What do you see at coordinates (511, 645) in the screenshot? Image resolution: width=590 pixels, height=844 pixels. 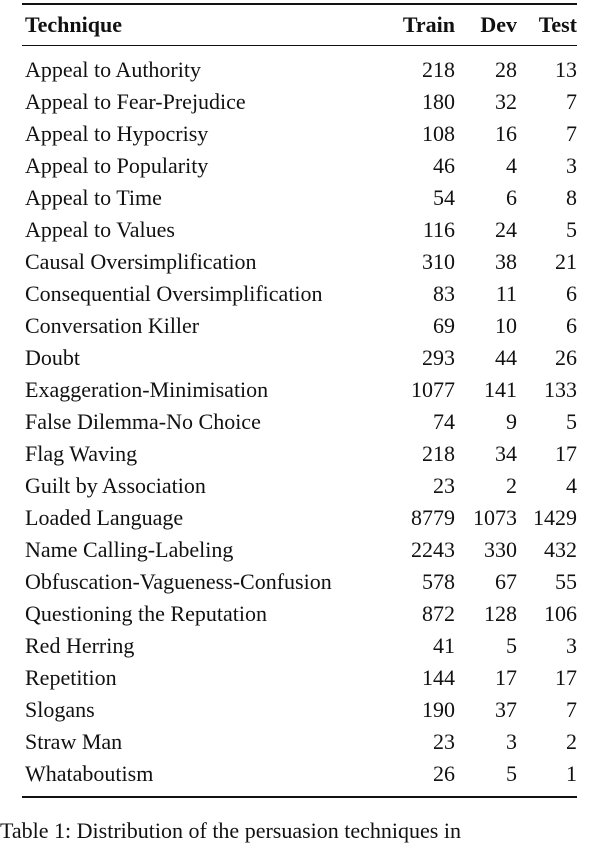 I see `cell-dev: 5` at bounding box center [511, 645].